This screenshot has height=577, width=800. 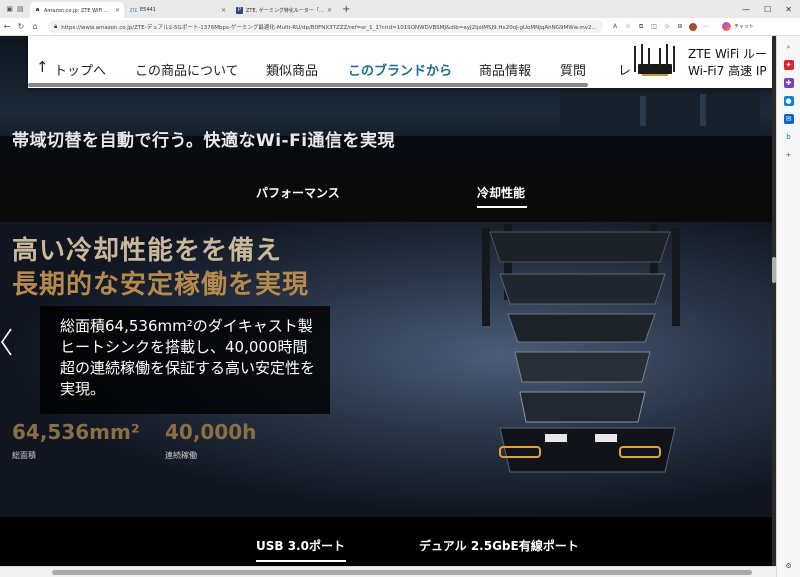 What do you see at coordinates (211, 432) in the screenshot?
I see `stat-hours-value: 40,000h` at bounding box center [211, 432].